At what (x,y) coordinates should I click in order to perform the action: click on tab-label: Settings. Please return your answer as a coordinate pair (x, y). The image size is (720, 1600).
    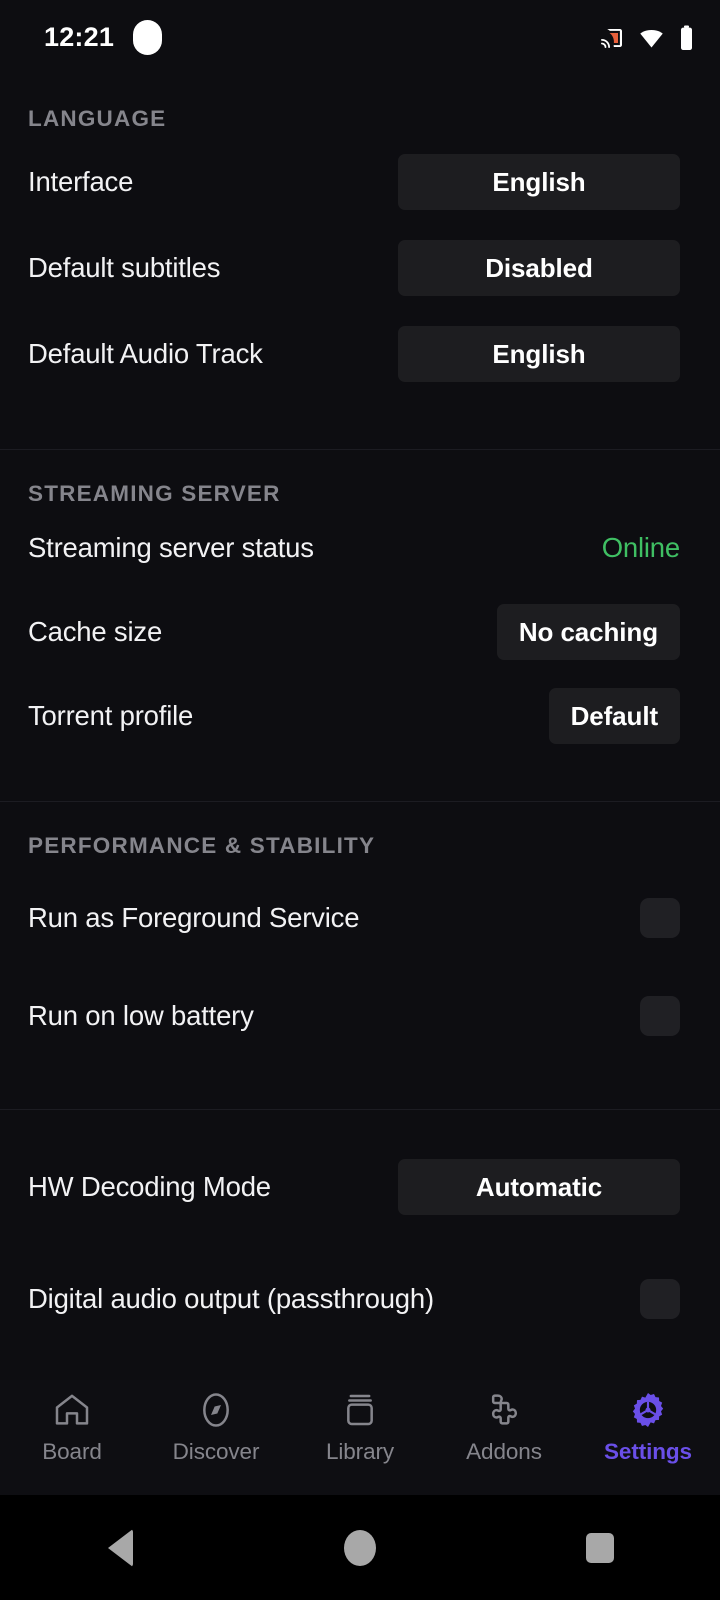
    Looking at the image, I should click on (648, 1451).